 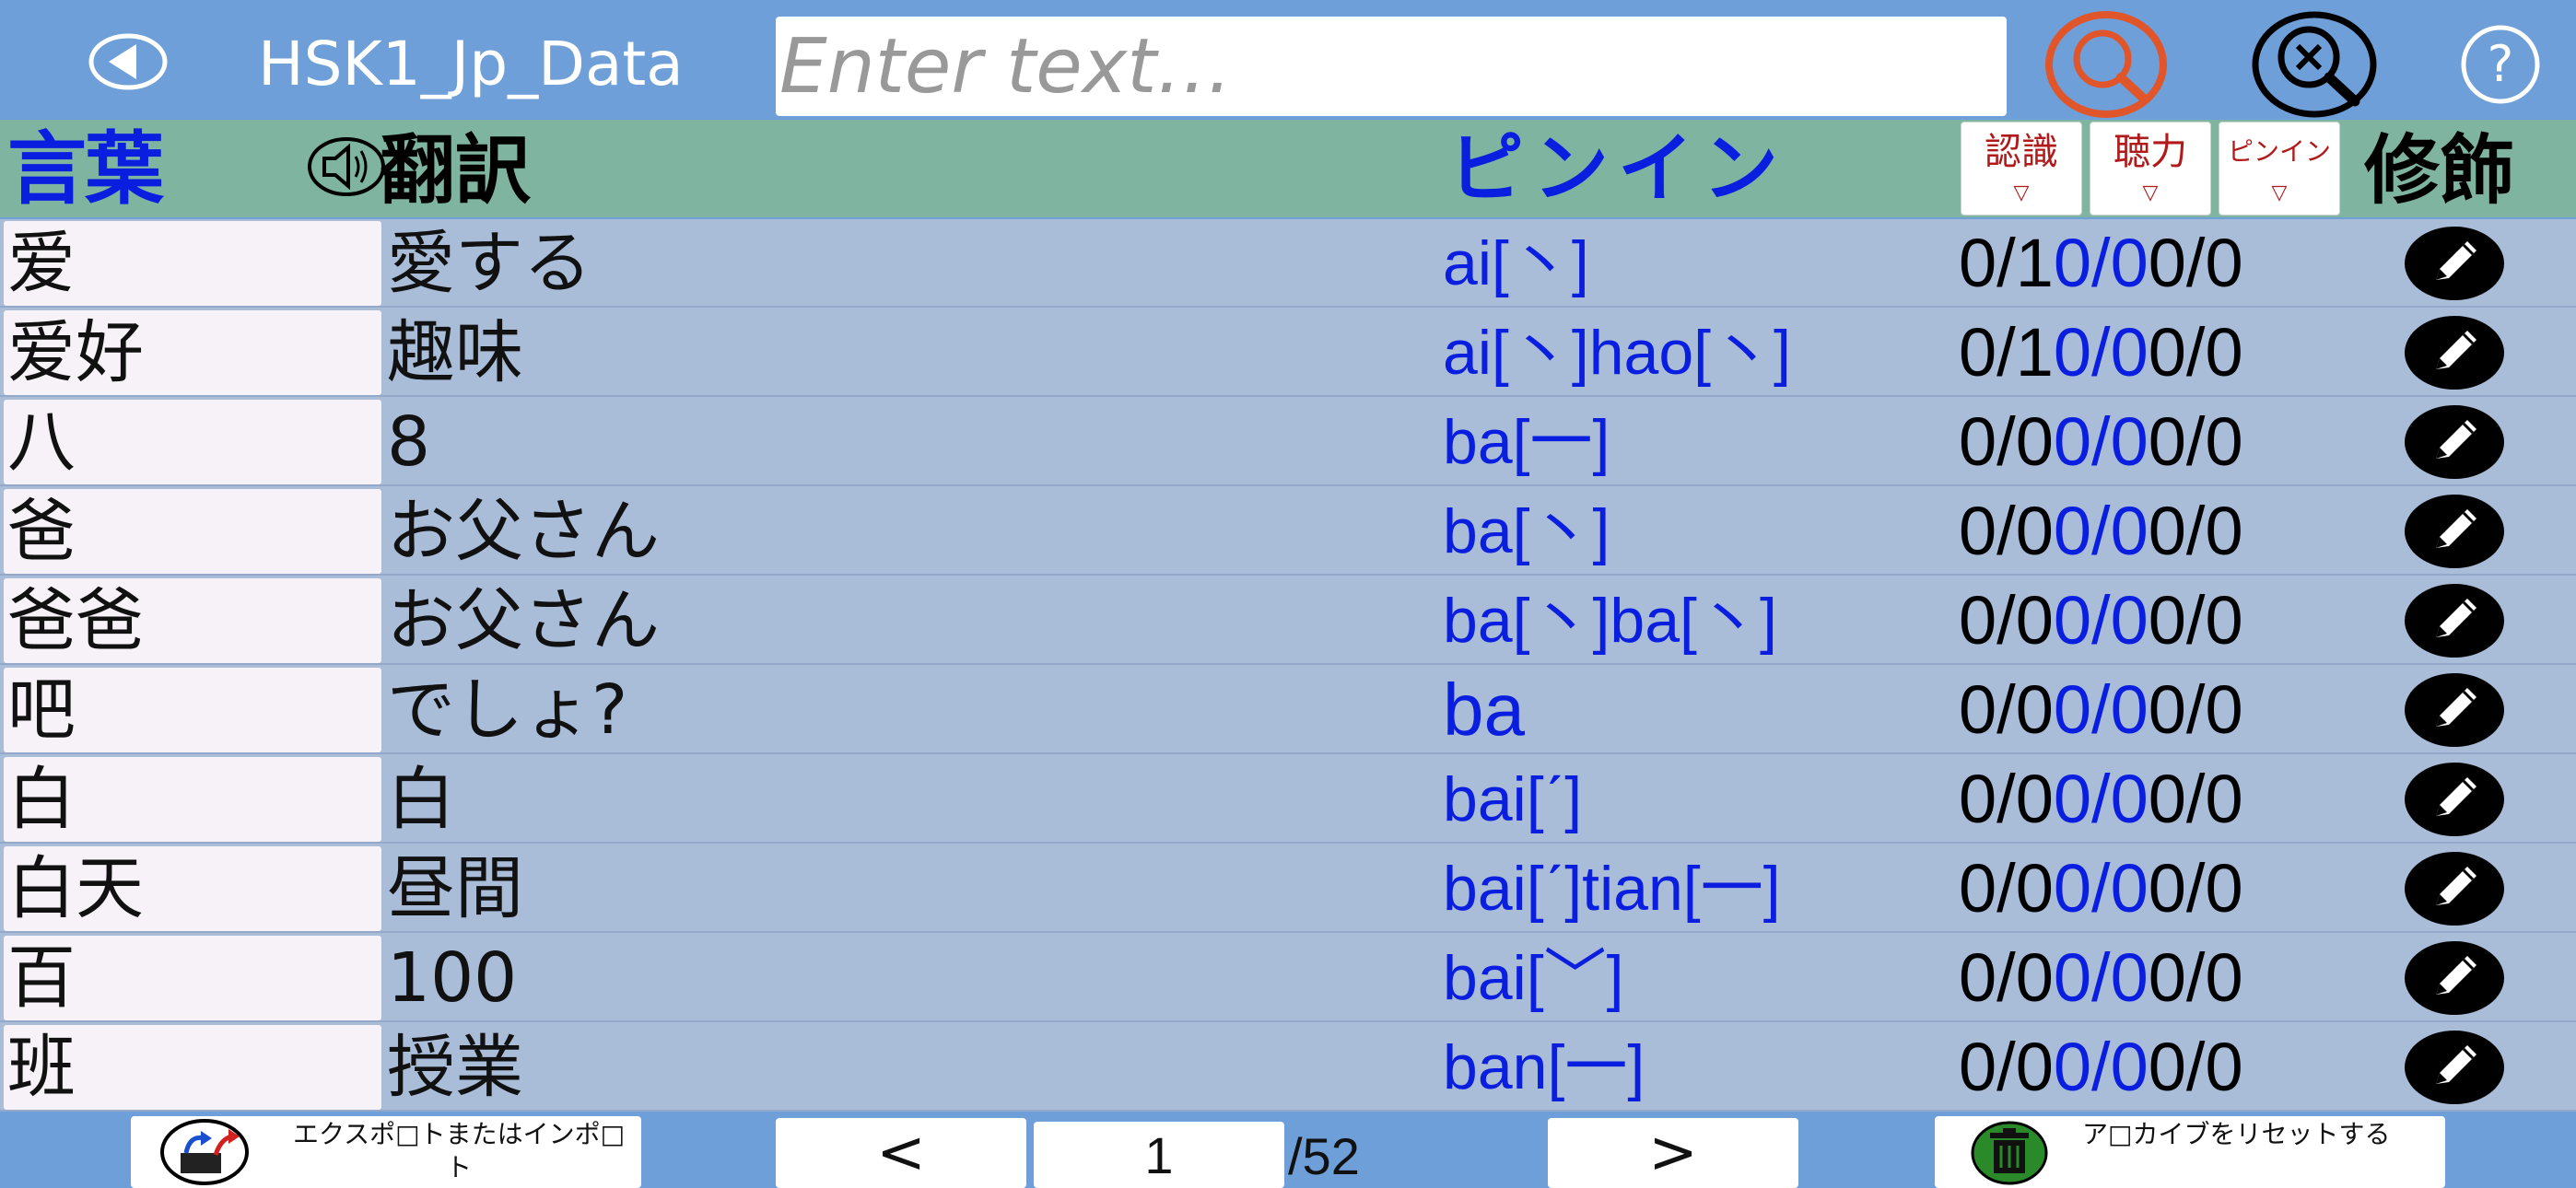 What do you see at coordinates (455, 1067) in the screenshot?
I see `translation-cell: 授業` at bounding box center [455, 1067].